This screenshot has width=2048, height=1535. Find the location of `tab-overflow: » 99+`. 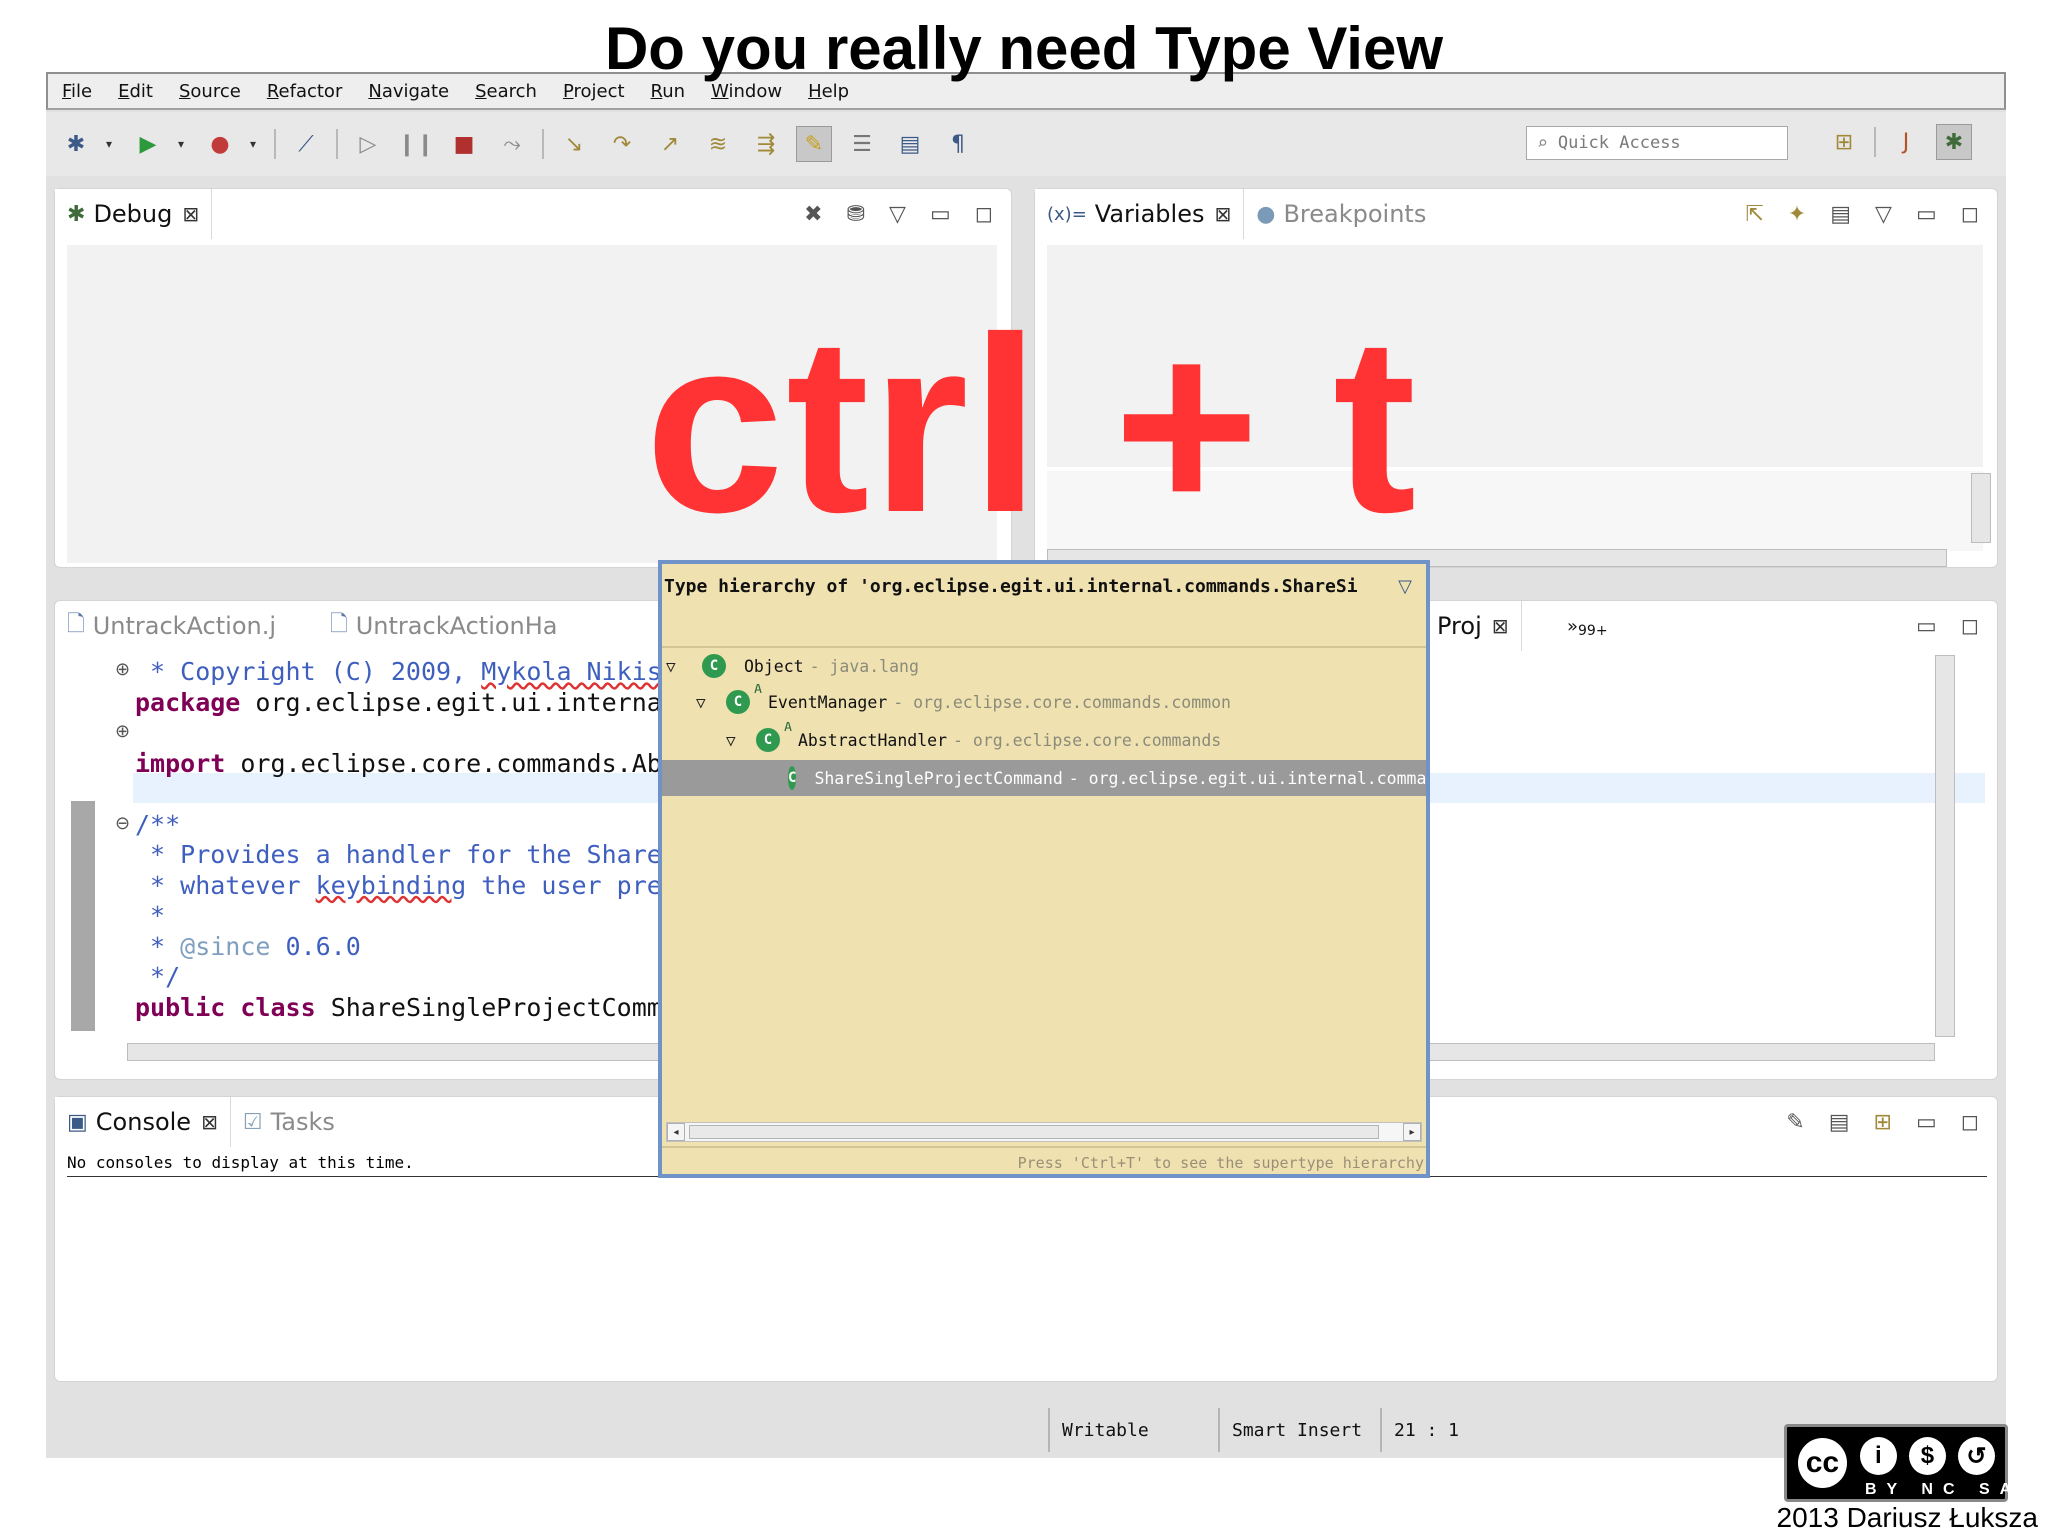

tab-overflow: » 99+ is located at coordinates (1587, 626).